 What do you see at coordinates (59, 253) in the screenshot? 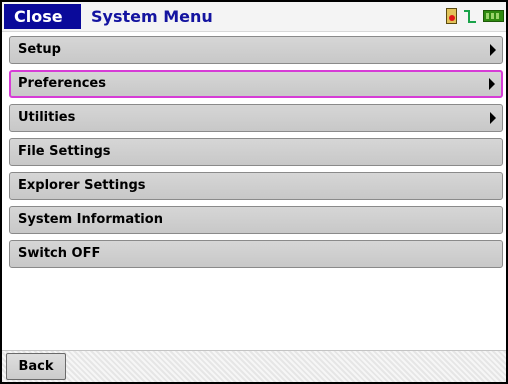
I see `menu-item-label: Switch OFF` at bounding box center [59, 253].